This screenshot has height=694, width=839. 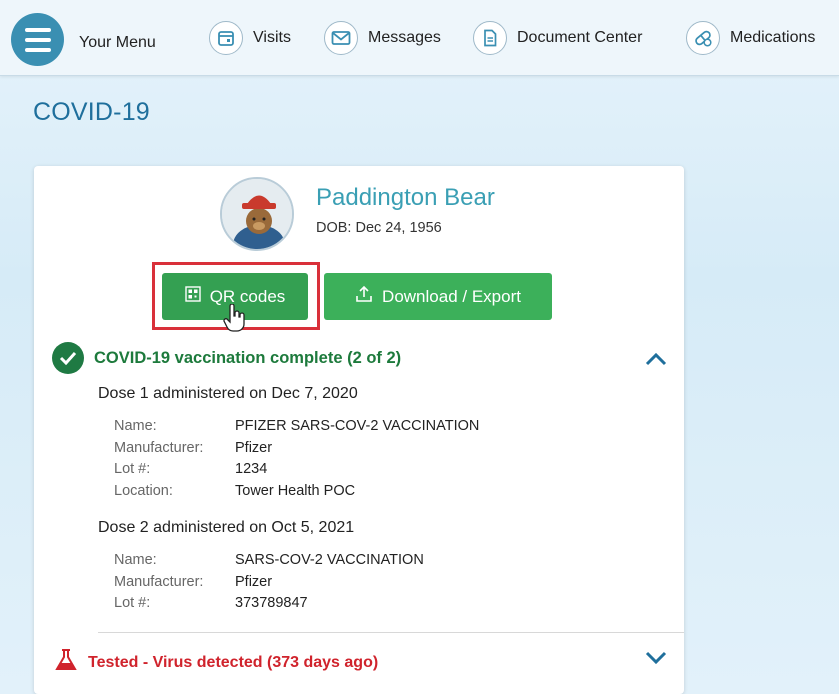 I want to click on check-circle-icon, so click(x=68, y=358).